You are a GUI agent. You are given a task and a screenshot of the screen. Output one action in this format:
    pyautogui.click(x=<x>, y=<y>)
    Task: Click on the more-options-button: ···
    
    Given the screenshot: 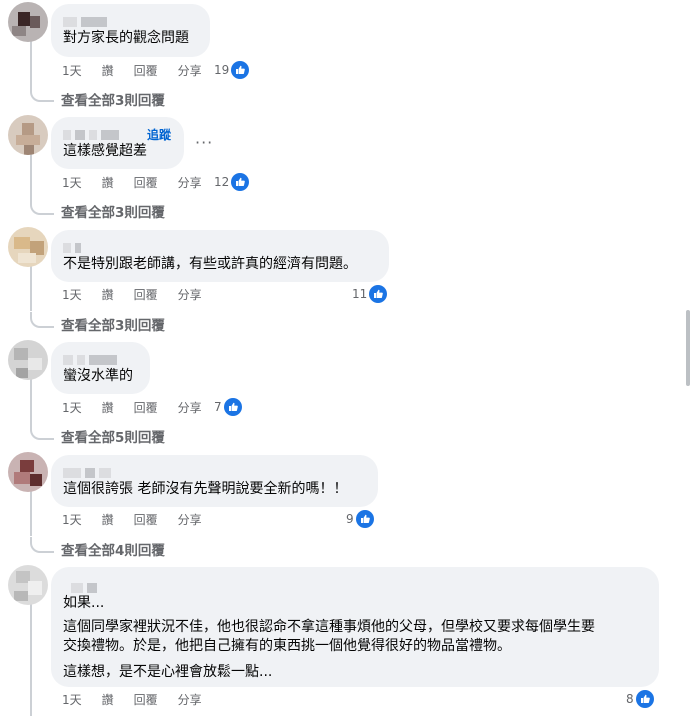 What is the action you would take?
    pyautogui.click(x=204, y=142)
    